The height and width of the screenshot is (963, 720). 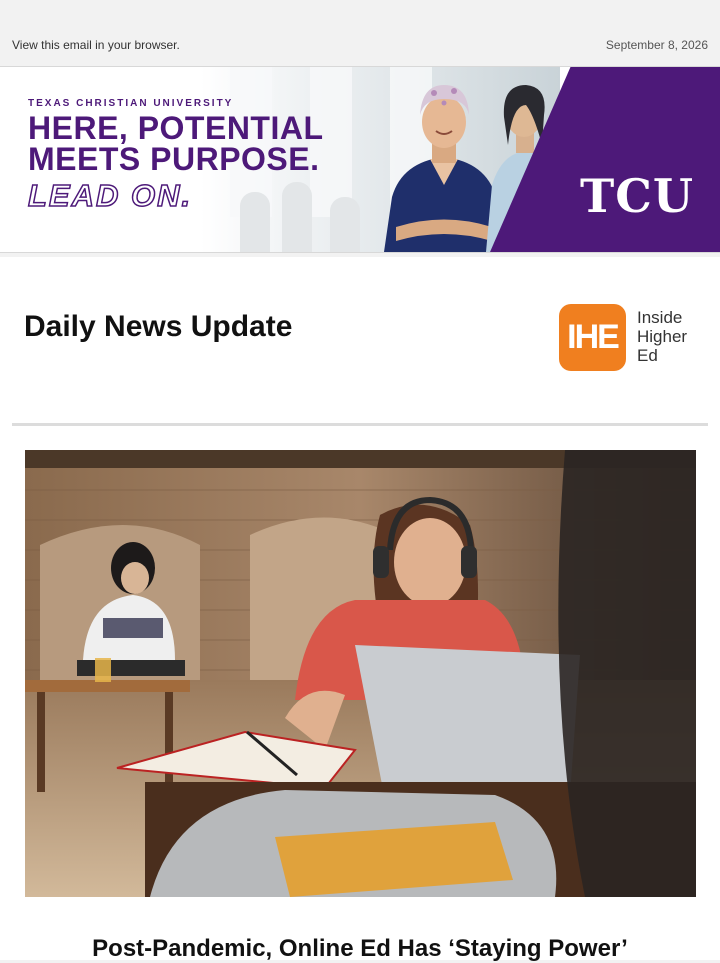 What do you see at coordinates (656, 45) in the screenshot?
I see `email-date: September 8, 2026` at bounding box center [656, 45].